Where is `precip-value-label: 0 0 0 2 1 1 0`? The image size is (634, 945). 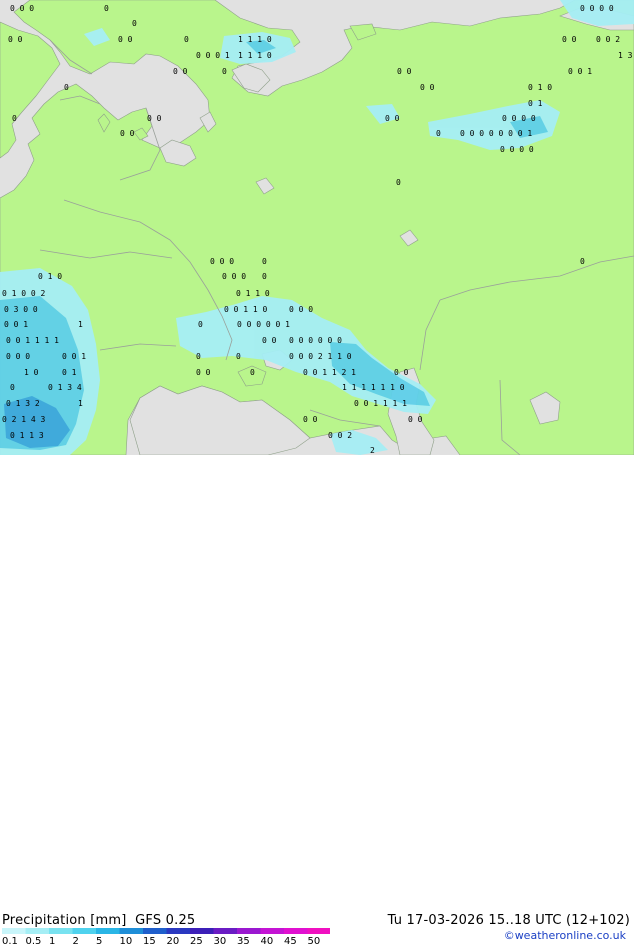
precip-value-label: 0 0 0 2 1 1 0 is located at coordinates (320, 356).